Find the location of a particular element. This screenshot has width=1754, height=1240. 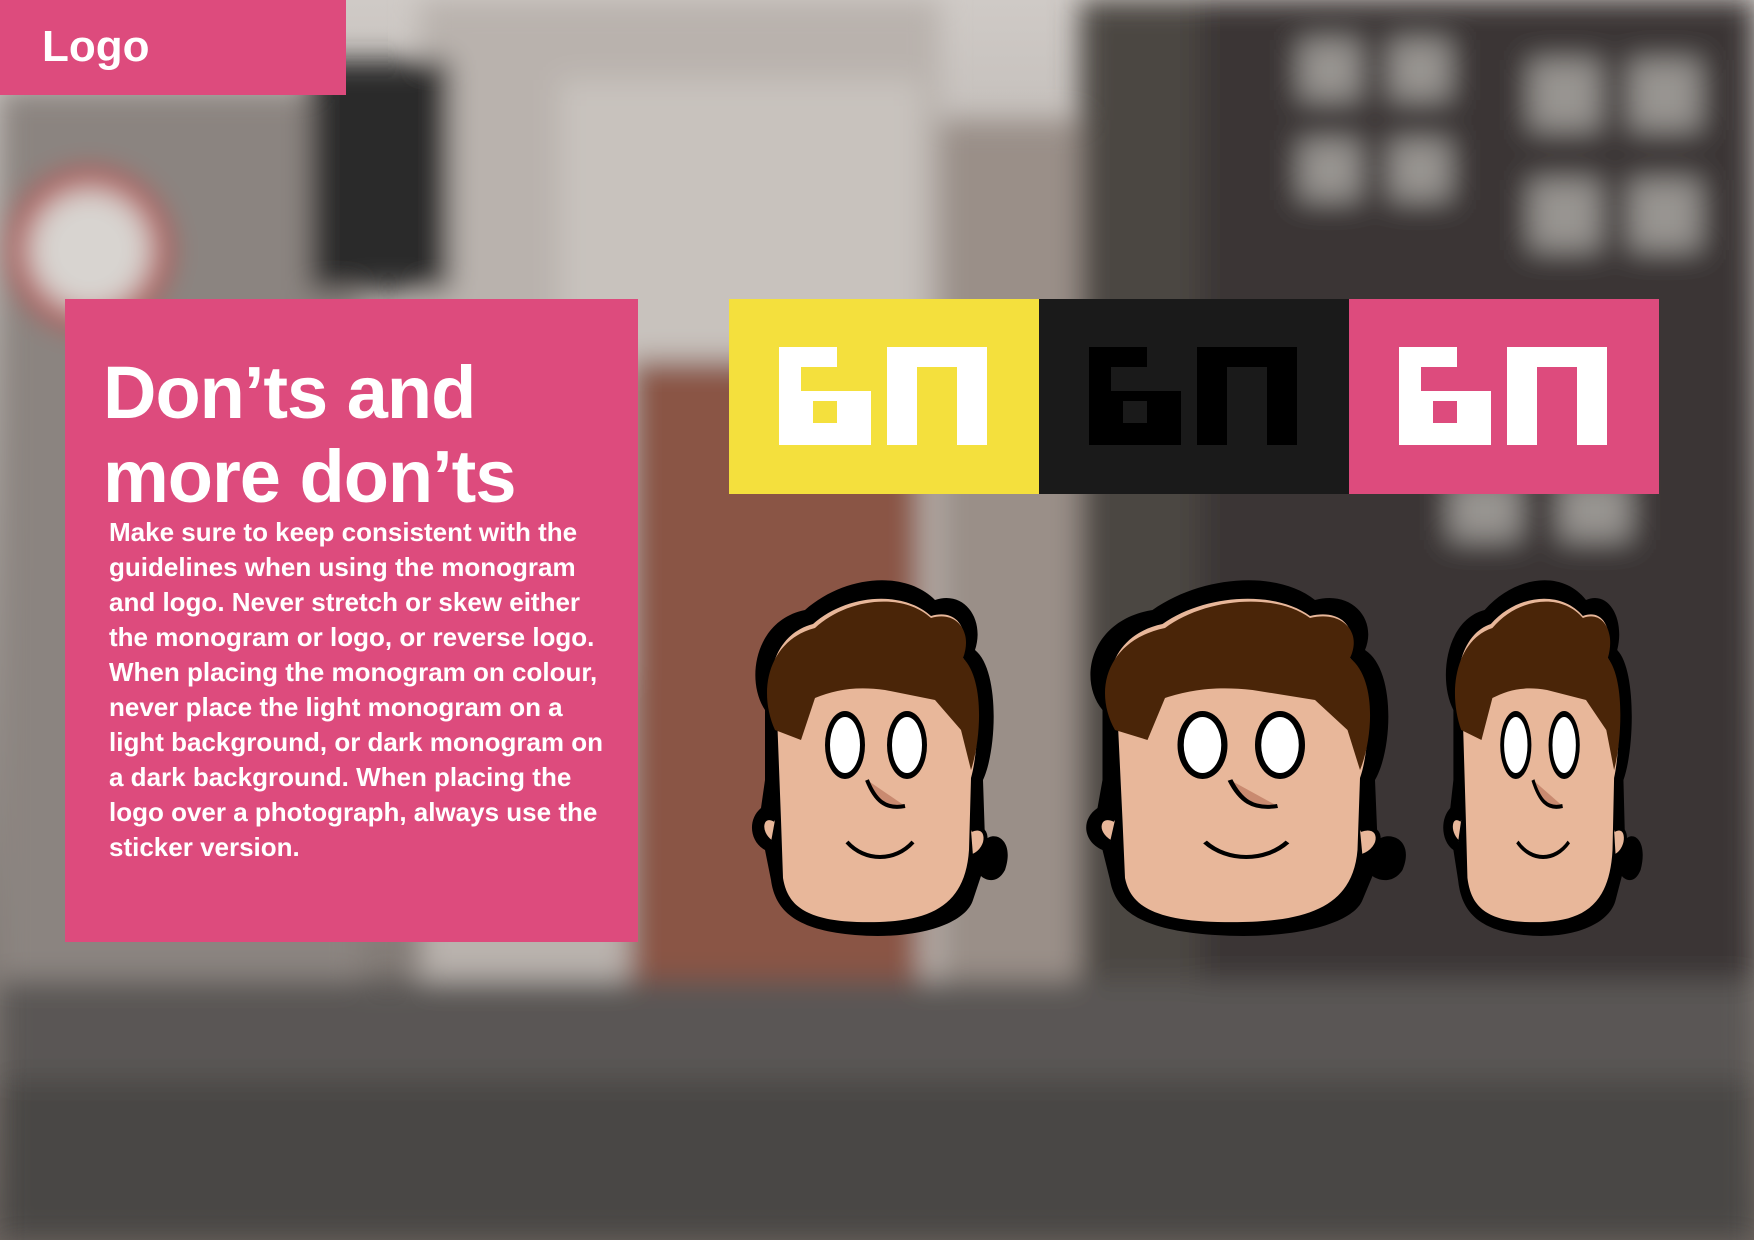

monogram-row is located at coordinates (1194, 396).